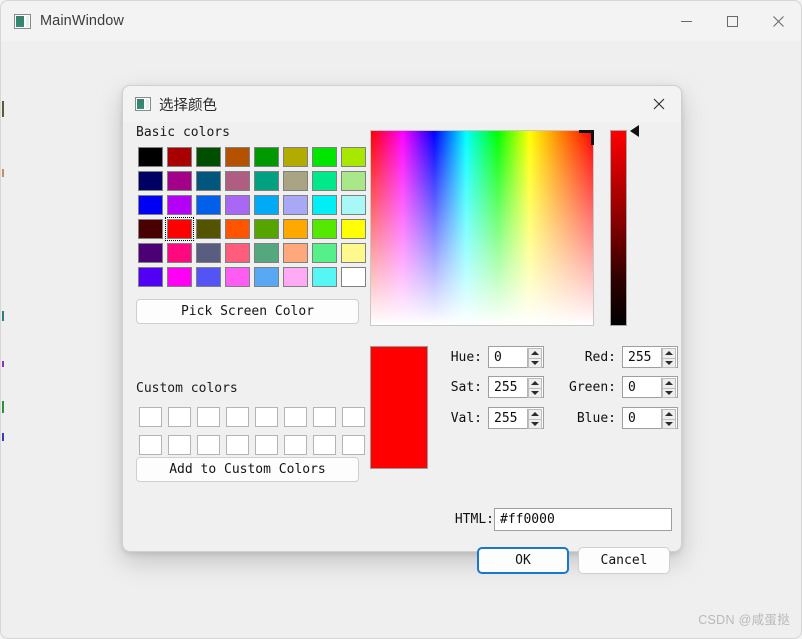 This screenshot has height=639, width=802. Describe the element at coordinates (247, 469) in the screenshot. I see `add-to-custom-colors-button: Add to Custom Colors` at that location.